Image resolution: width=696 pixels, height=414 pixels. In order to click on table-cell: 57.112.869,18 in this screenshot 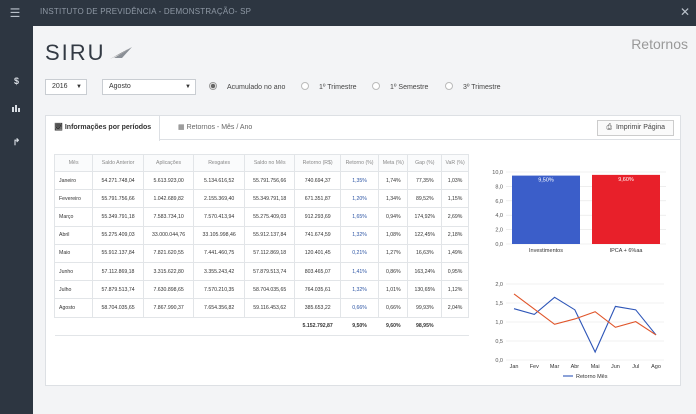, I will do `click(118, 271)`.